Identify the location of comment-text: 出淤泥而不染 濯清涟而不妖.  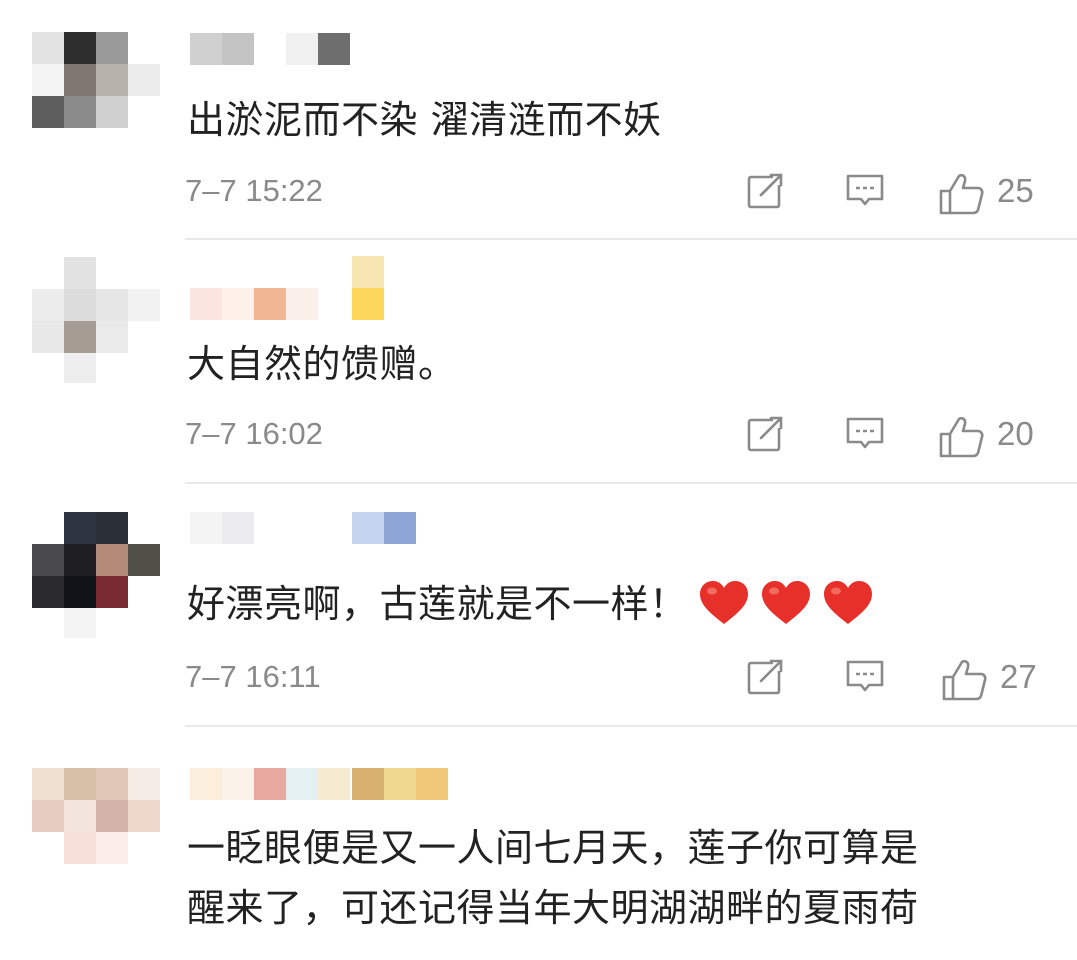
(424, 120).